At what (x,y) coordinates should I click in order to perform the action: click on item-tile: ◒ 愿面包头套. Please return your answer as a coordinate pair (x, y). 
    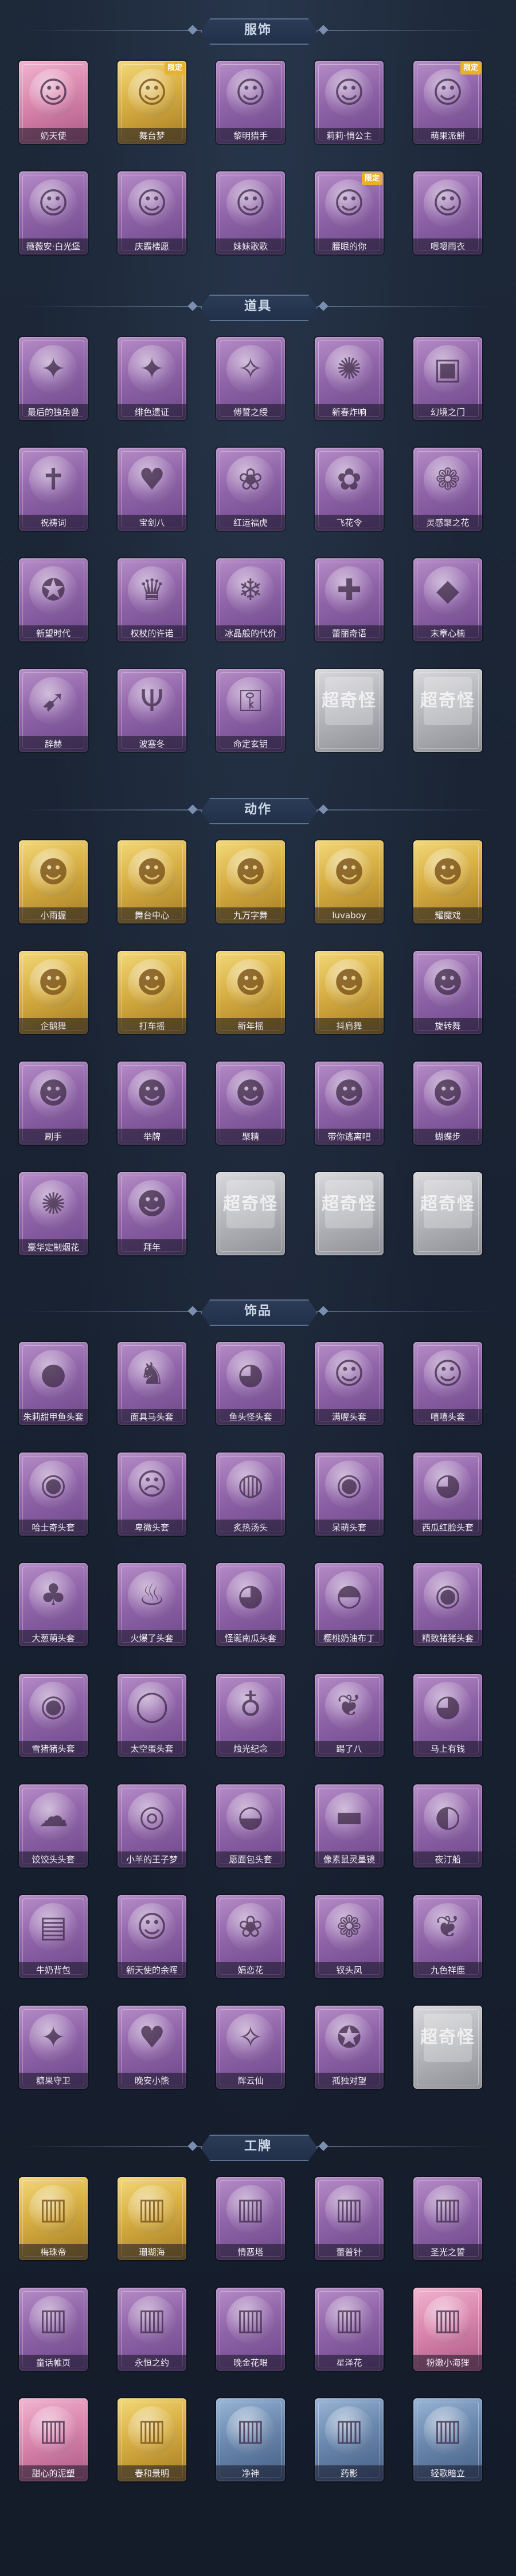
    Looking at the image, I should click on (251, 1826).